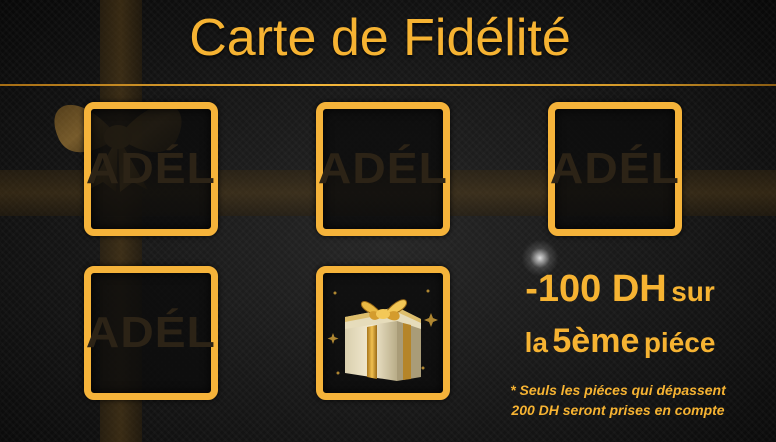  What do you see at coordinates (596, 289) in the screenshot?
I see `promo-amount: -100 DH` at bounding box center [596, 289].